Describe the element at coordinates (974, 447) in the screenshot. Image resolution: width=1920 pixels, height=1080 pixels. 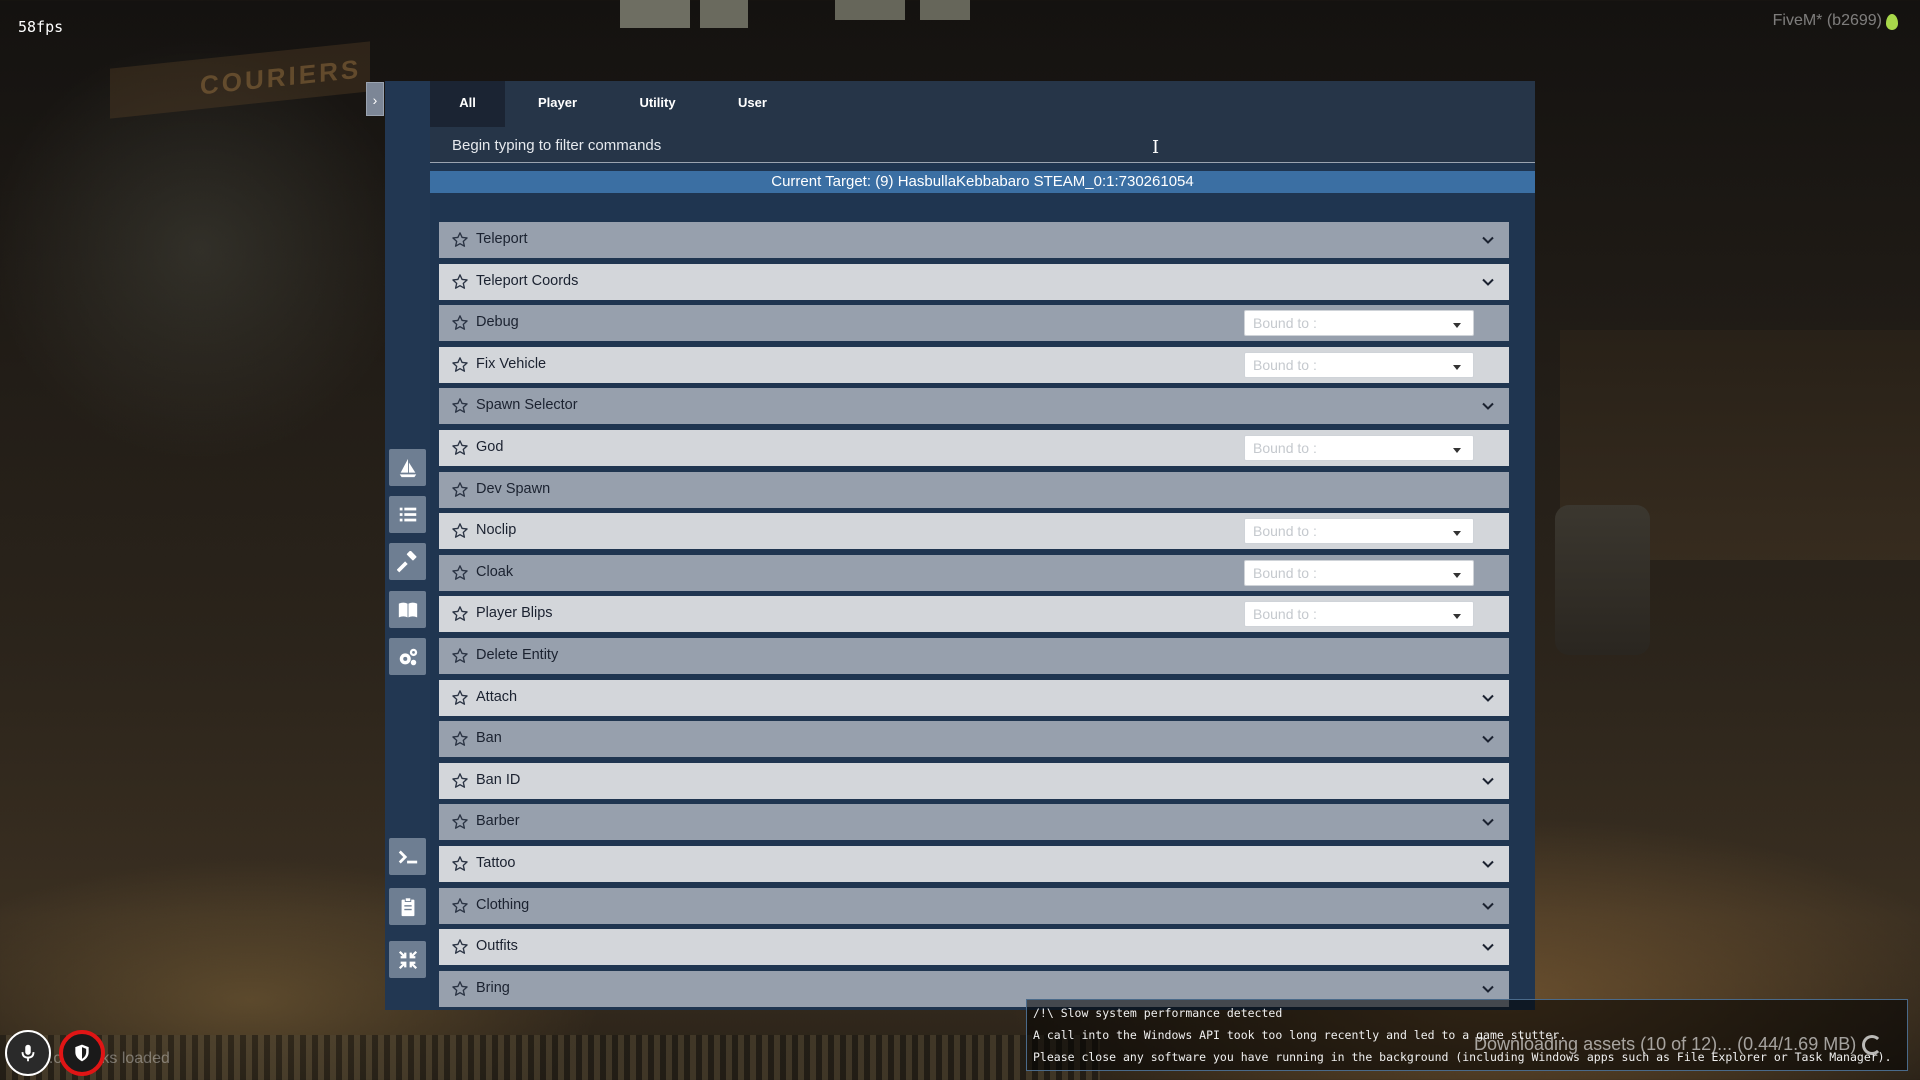
I see `command-row: God Bound to :` at that location.